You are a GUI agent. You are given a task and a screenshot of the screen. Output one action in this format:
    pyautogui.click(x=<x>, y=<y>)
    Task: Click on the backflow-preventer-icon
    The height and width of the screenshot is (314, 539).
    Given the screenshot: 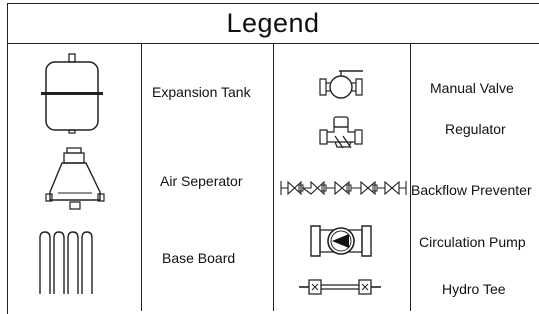 What is the action you would take?
    pyautogui.click(x=344, y=188)
    